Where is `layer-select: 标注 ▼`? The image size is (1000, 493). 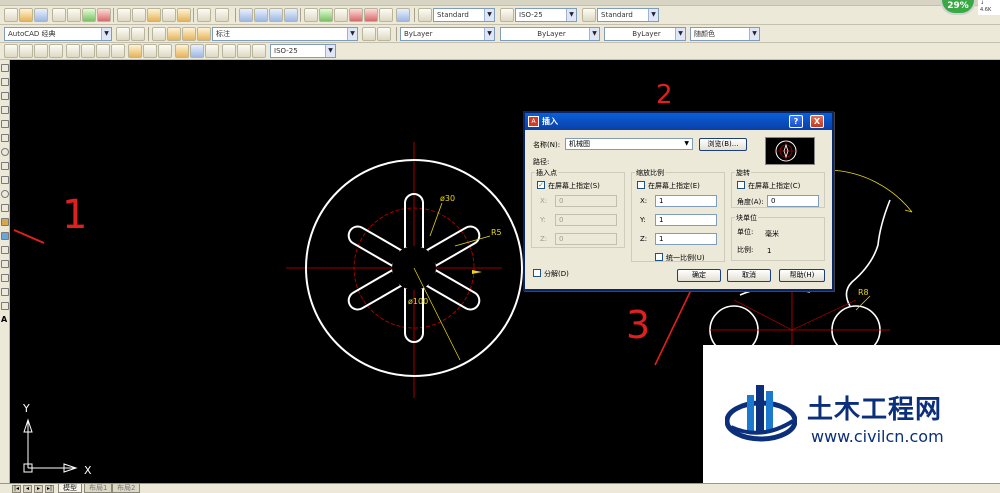
layer-select: 标注 ▼ is located at coordinates (285, 34).